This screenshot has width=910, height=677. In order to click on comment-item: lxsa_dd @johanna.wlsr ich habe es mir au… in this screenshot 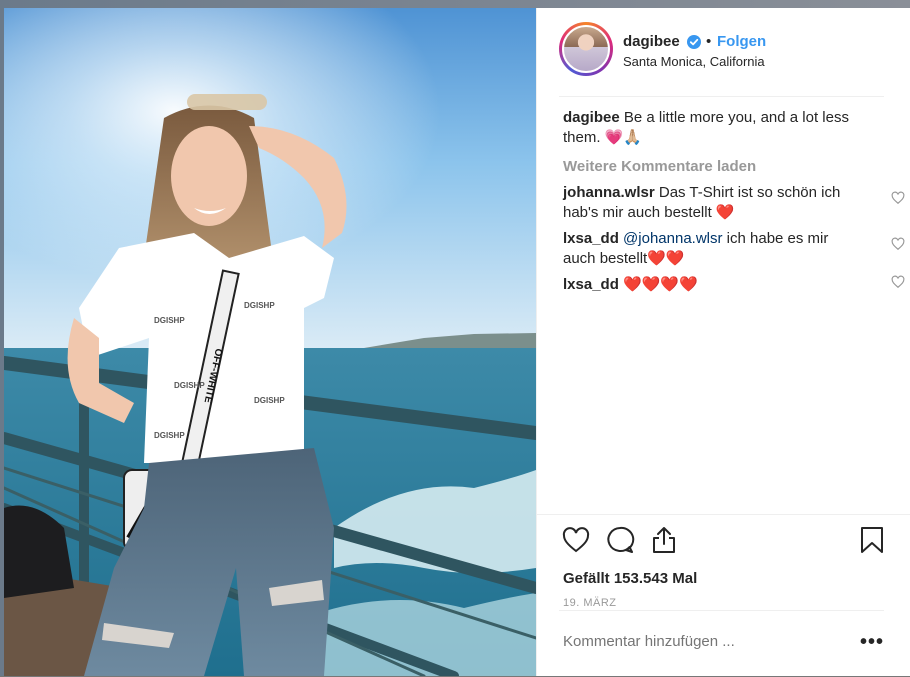, I will do `click(734, 249)`.